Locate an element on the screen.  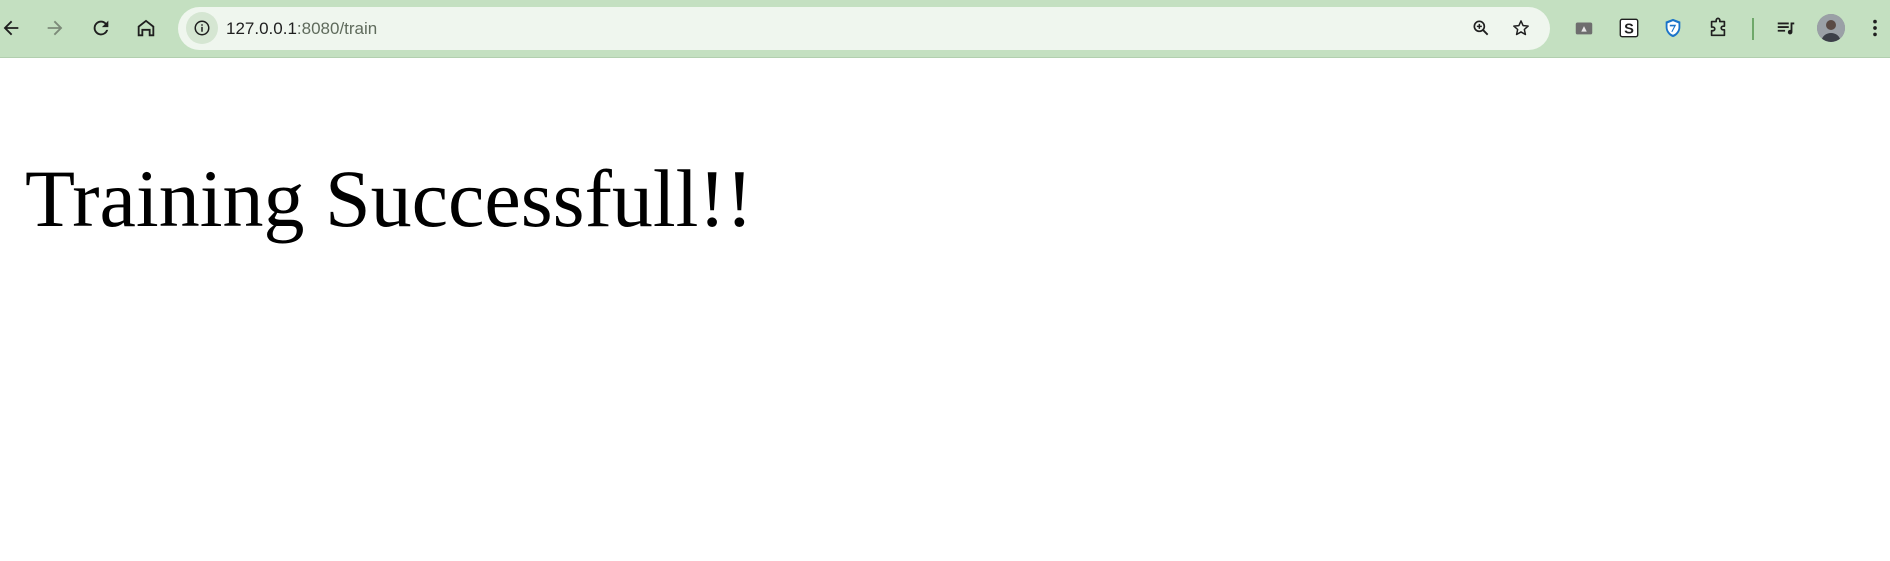
profile-photo-icon is located at coordinates (1831, 28).